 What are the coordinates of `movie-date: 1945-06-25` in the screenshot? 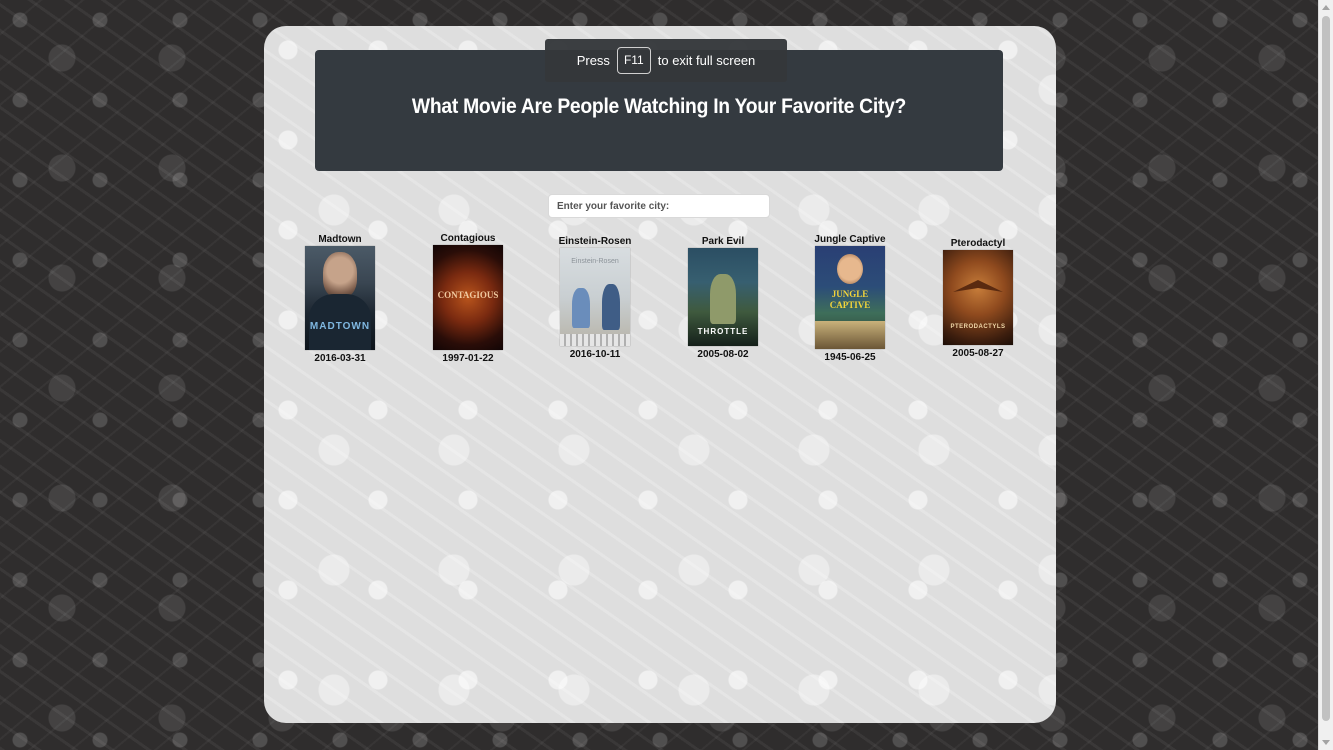 It's located at (850, 357).